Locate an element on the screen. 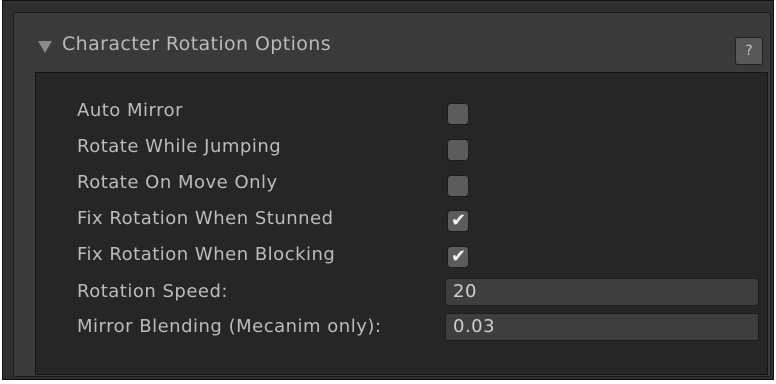 Image resolution: width=776 pixels, height=384 pixels. foldout-arrow-icon is located at coordinates (45, 47).